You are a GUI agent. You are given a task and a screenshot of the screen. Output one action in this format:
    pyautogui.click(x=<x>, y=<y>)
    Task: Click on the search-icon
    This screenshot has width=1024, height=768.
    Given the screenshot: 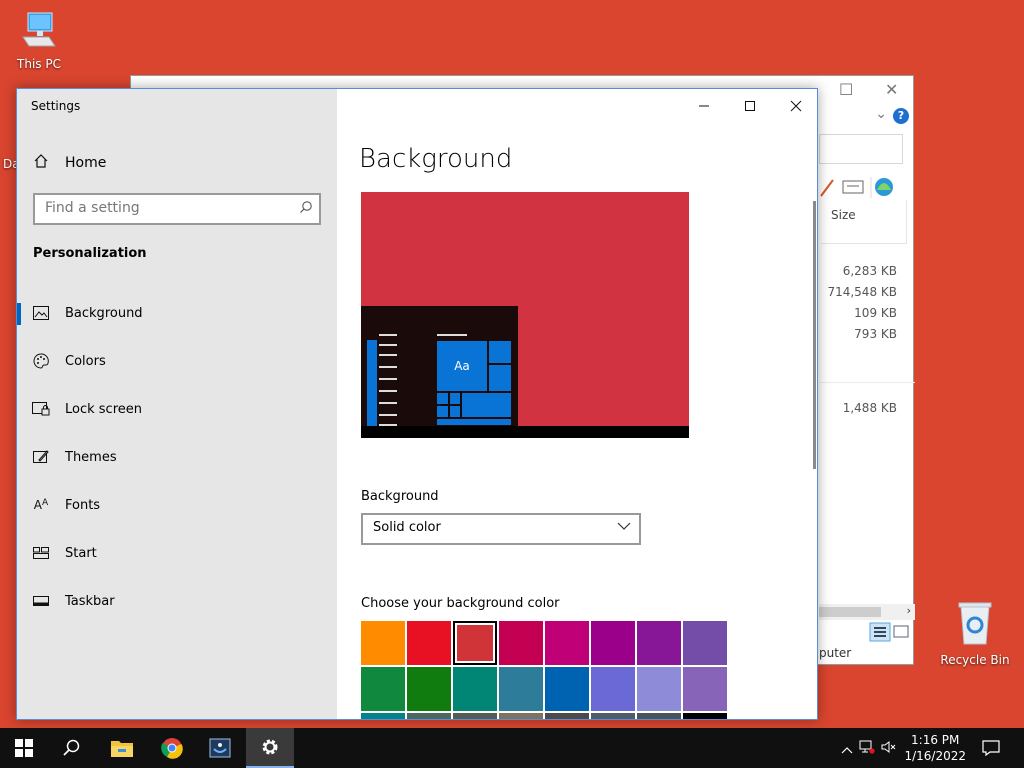 What is the action you would take?
    pyautogui.click(x=71, y=747)
    